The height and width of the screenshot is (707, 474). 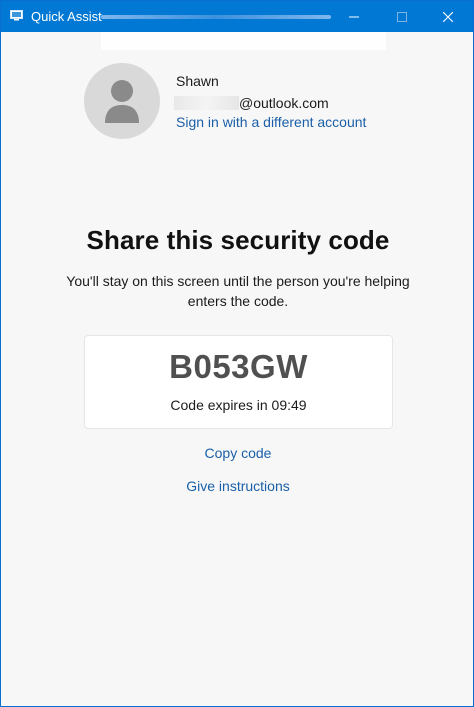 I want to click on avatar, so click(x=122, y=101).